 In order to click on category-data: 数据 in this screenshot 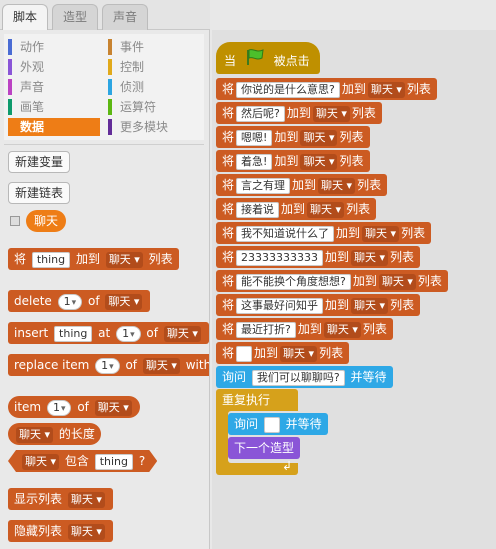, I will do `click(54, 127)`.